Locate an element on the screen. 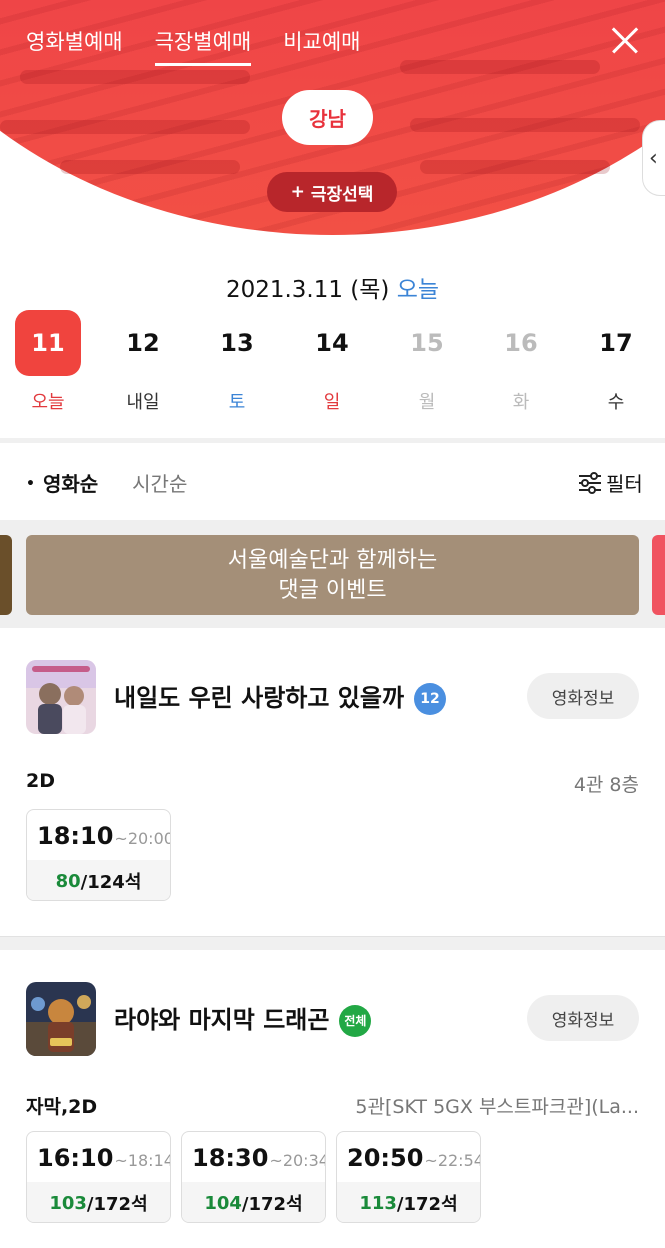  side-drawer-handle: ‹ is located at coordinates (653, 158).